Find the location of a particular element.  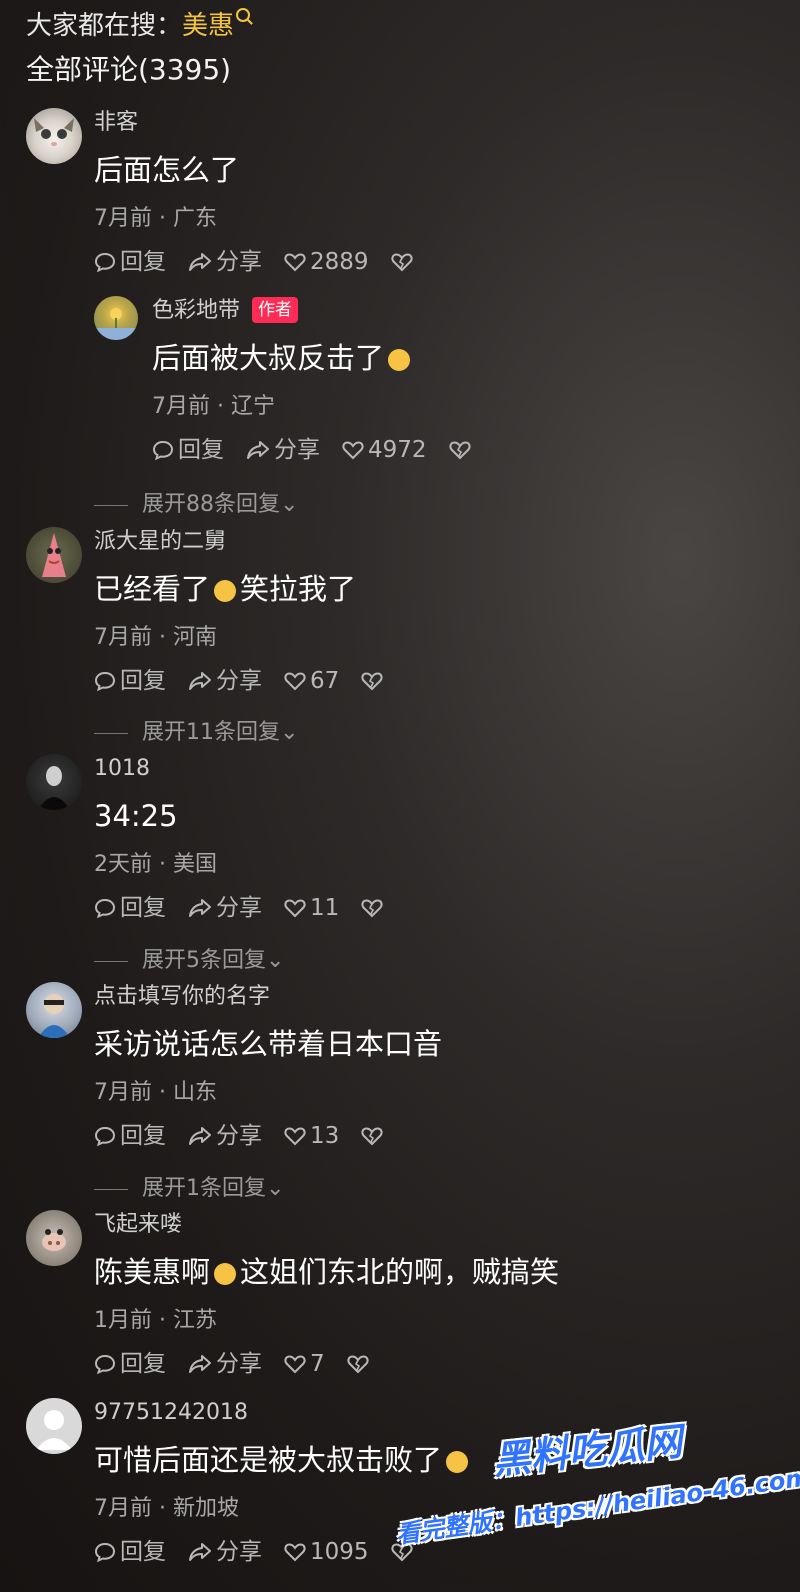

like-count: 13 is located at coordinates (325, 1136).